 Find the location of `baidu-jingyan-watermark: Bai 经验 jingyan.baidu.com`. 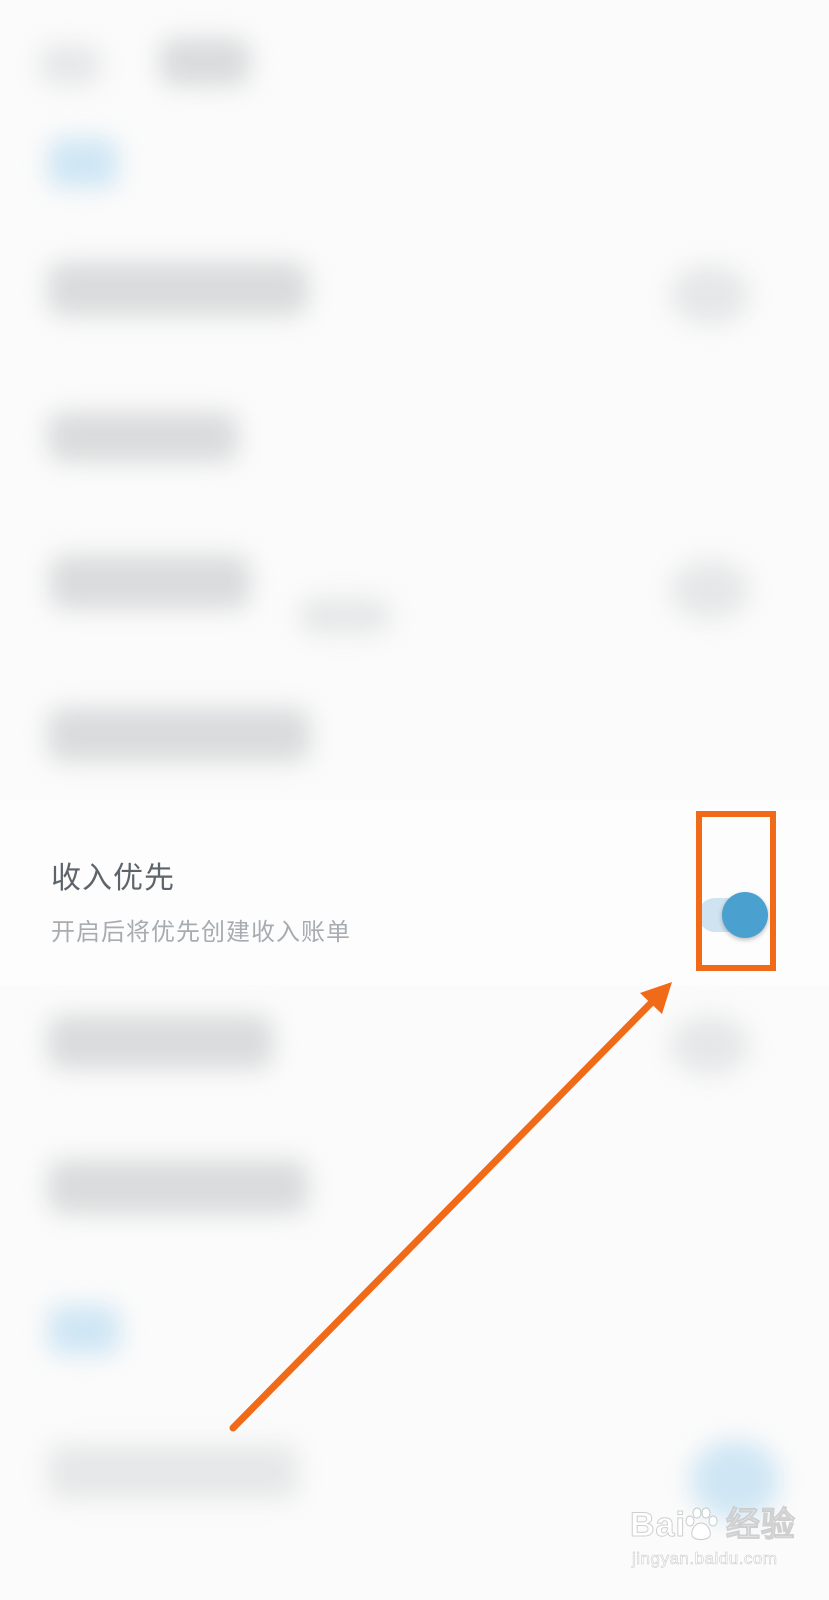

baidu-jingyan-watermark: Bai 经验 jingyan.baidu.com is located at coordinates (725, 1545).